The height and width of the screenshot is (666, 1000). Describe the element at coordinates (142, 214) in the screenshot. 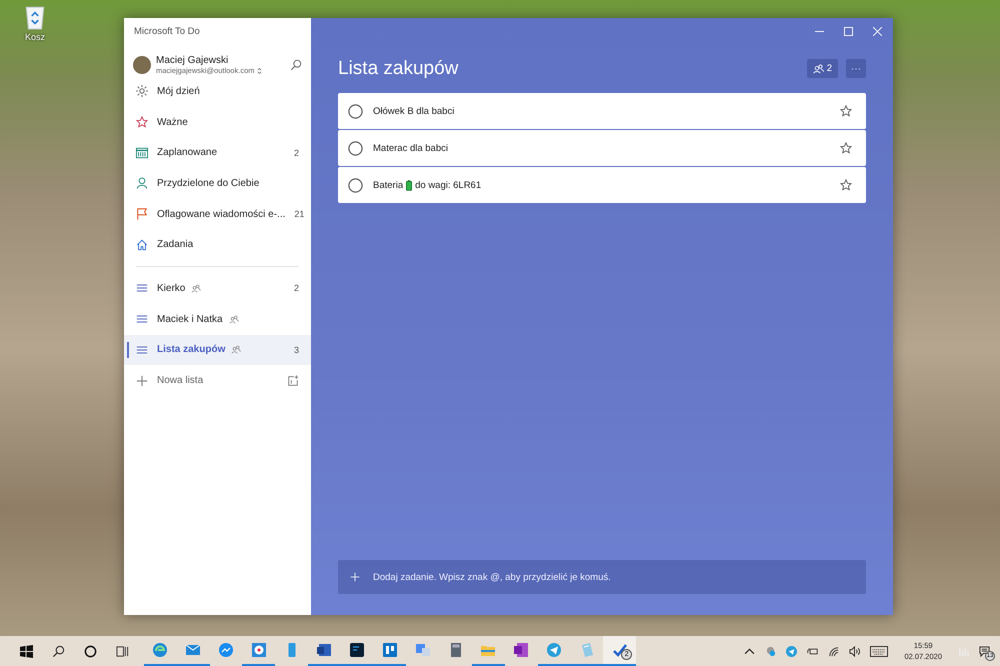

I see `flag-icon` at that location.